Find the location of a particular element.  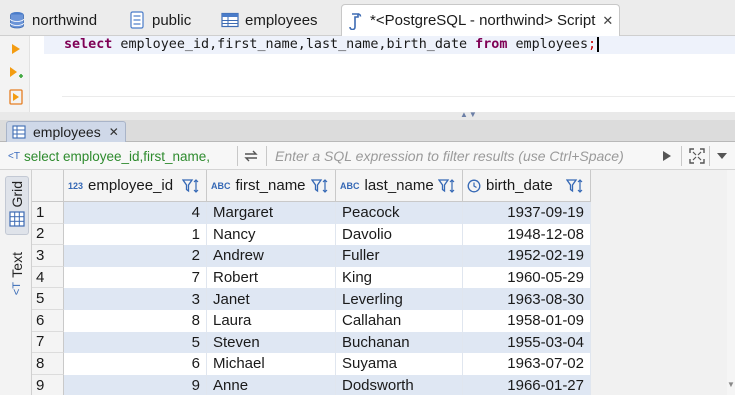

execute-in-new-tab-icon is located at coordinates (16, 73).